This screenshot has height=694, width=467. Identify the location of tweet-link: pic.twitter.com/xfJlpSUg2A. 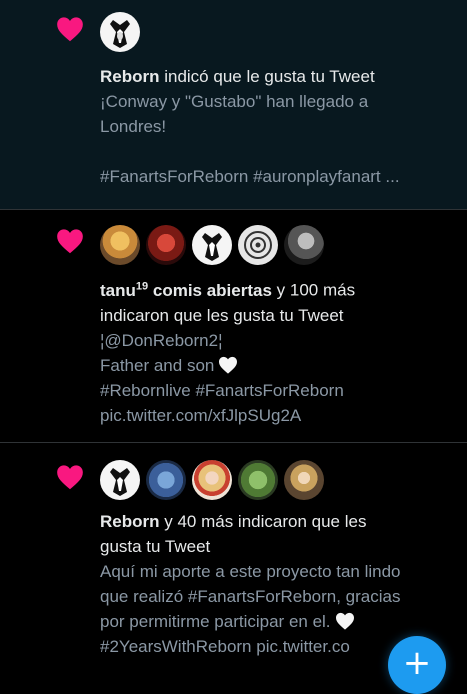
(280, 415).